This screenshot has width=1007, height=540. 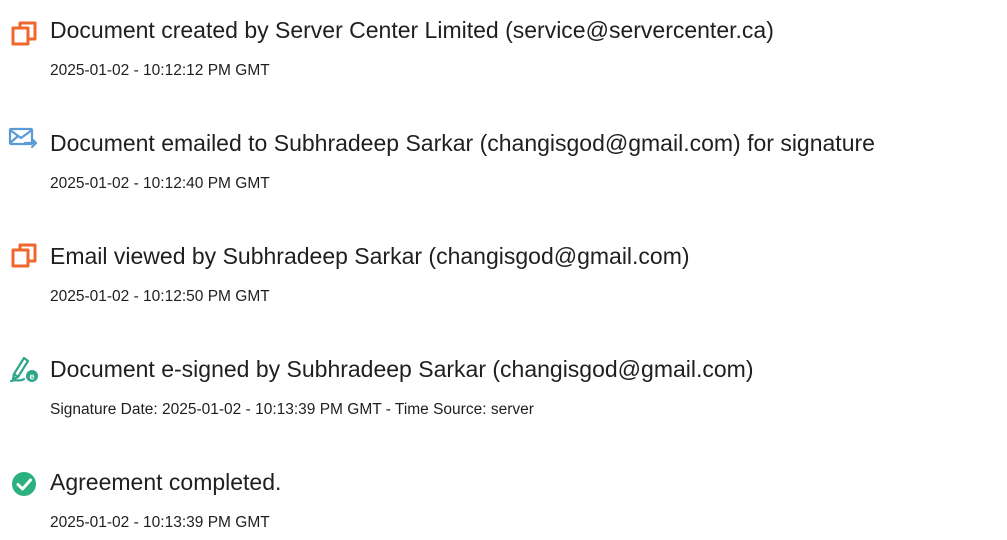 What do you see at coordinates (160, 296) in the screenshot?
I see `event-timestamp: 2025-01-02 - 10:12:50 PM GMT` at bounding box center [160, 296].